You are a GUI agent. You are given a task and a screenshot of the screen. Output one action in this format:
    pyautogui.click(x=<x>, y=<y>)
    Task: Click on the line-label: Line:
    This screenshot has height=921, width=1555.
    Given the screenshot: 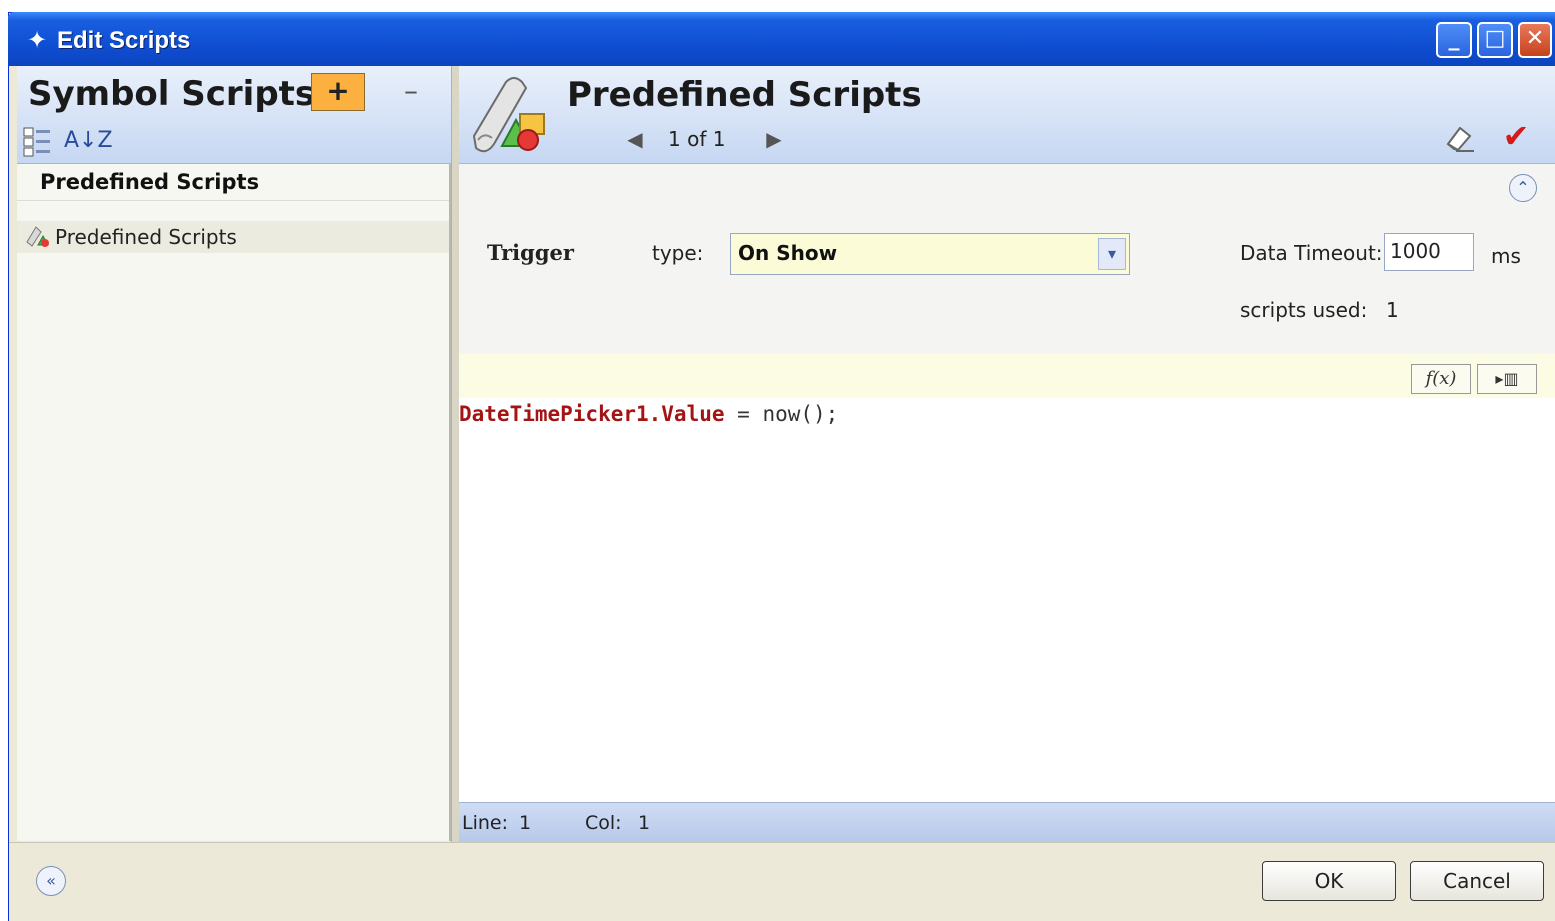 What is the action you would take?
    pyautogui.click(x=485, y=823)
    